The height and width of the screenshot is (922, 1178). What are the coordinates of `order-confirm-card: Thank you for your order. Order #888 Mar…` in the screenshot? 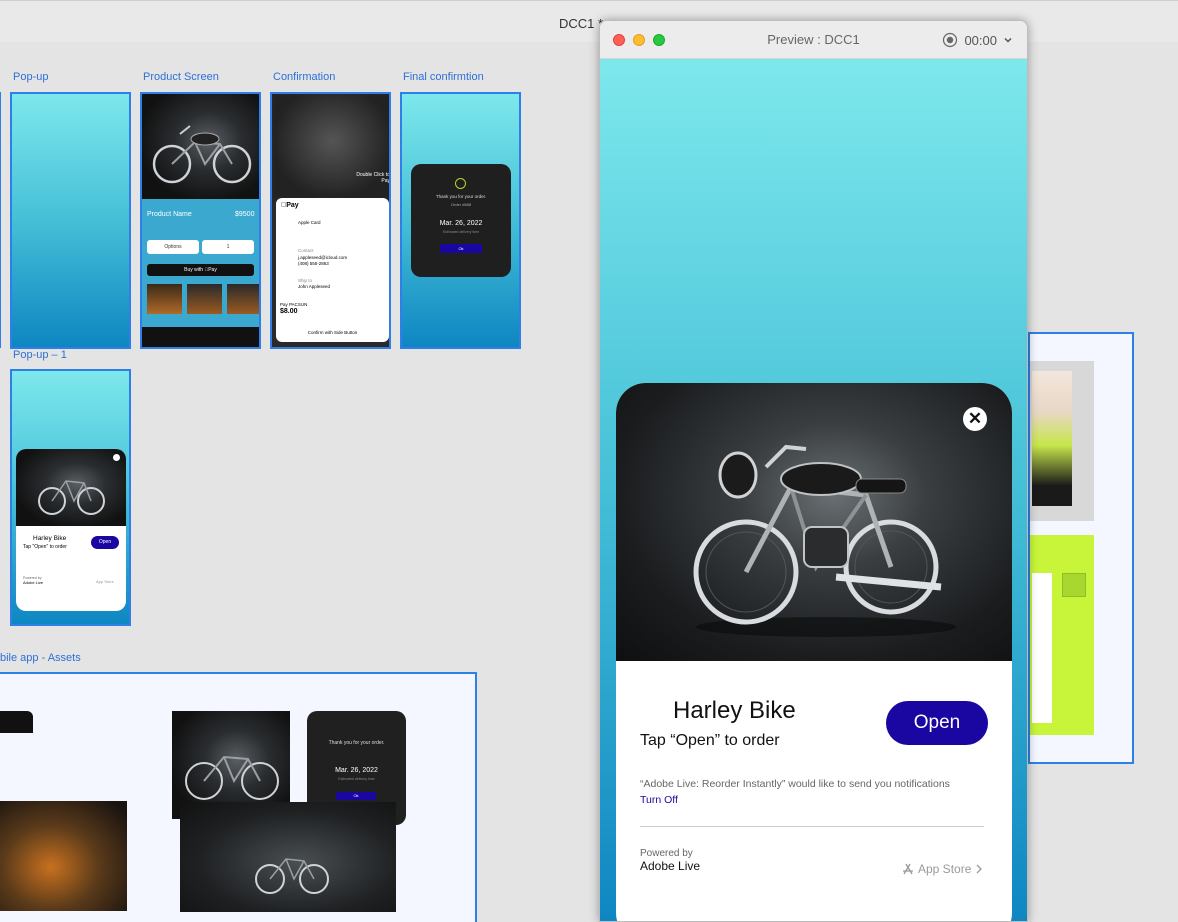 It's located at (461, 220).